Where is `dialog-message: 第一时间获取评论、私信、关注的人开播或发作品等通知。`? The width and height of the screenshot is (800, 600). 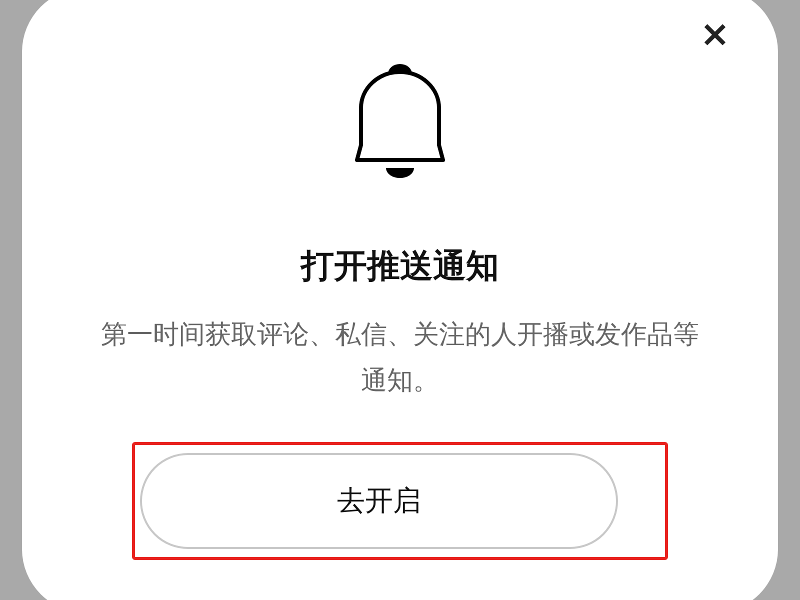 dialog-message: 第一时间获取评论、私信、关注的人开播或发作品等通知。 is located at coordinates (400, 358).